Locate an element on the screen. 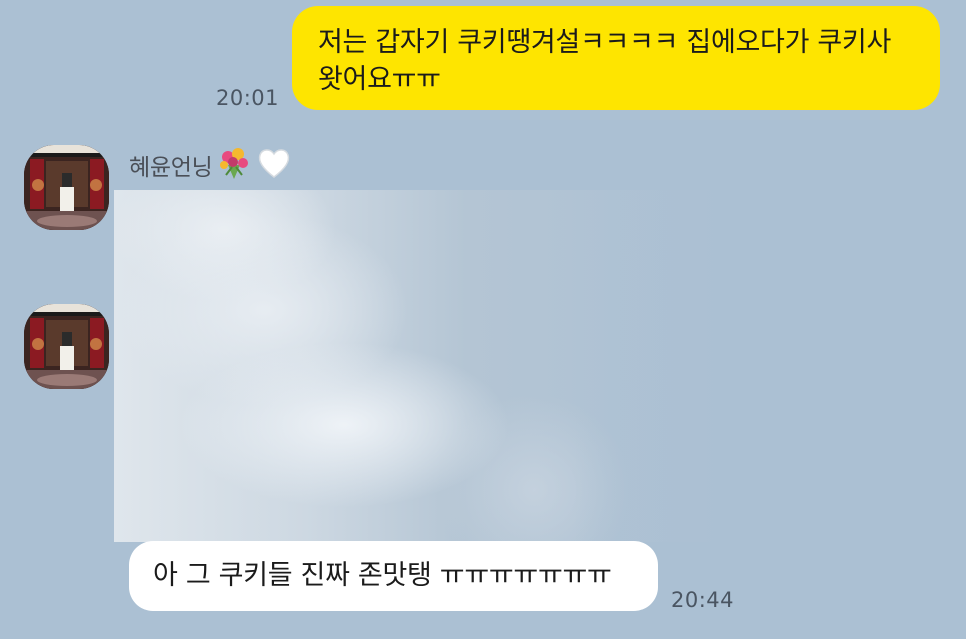 The height and width of the screenshot is (639, 966). incoming-message-bubble: 아 그 쿠키들 진짜 존맛탱 ㅠㅠㅠㅠㅠㅠㅠ is located at coordinates (393, 576).